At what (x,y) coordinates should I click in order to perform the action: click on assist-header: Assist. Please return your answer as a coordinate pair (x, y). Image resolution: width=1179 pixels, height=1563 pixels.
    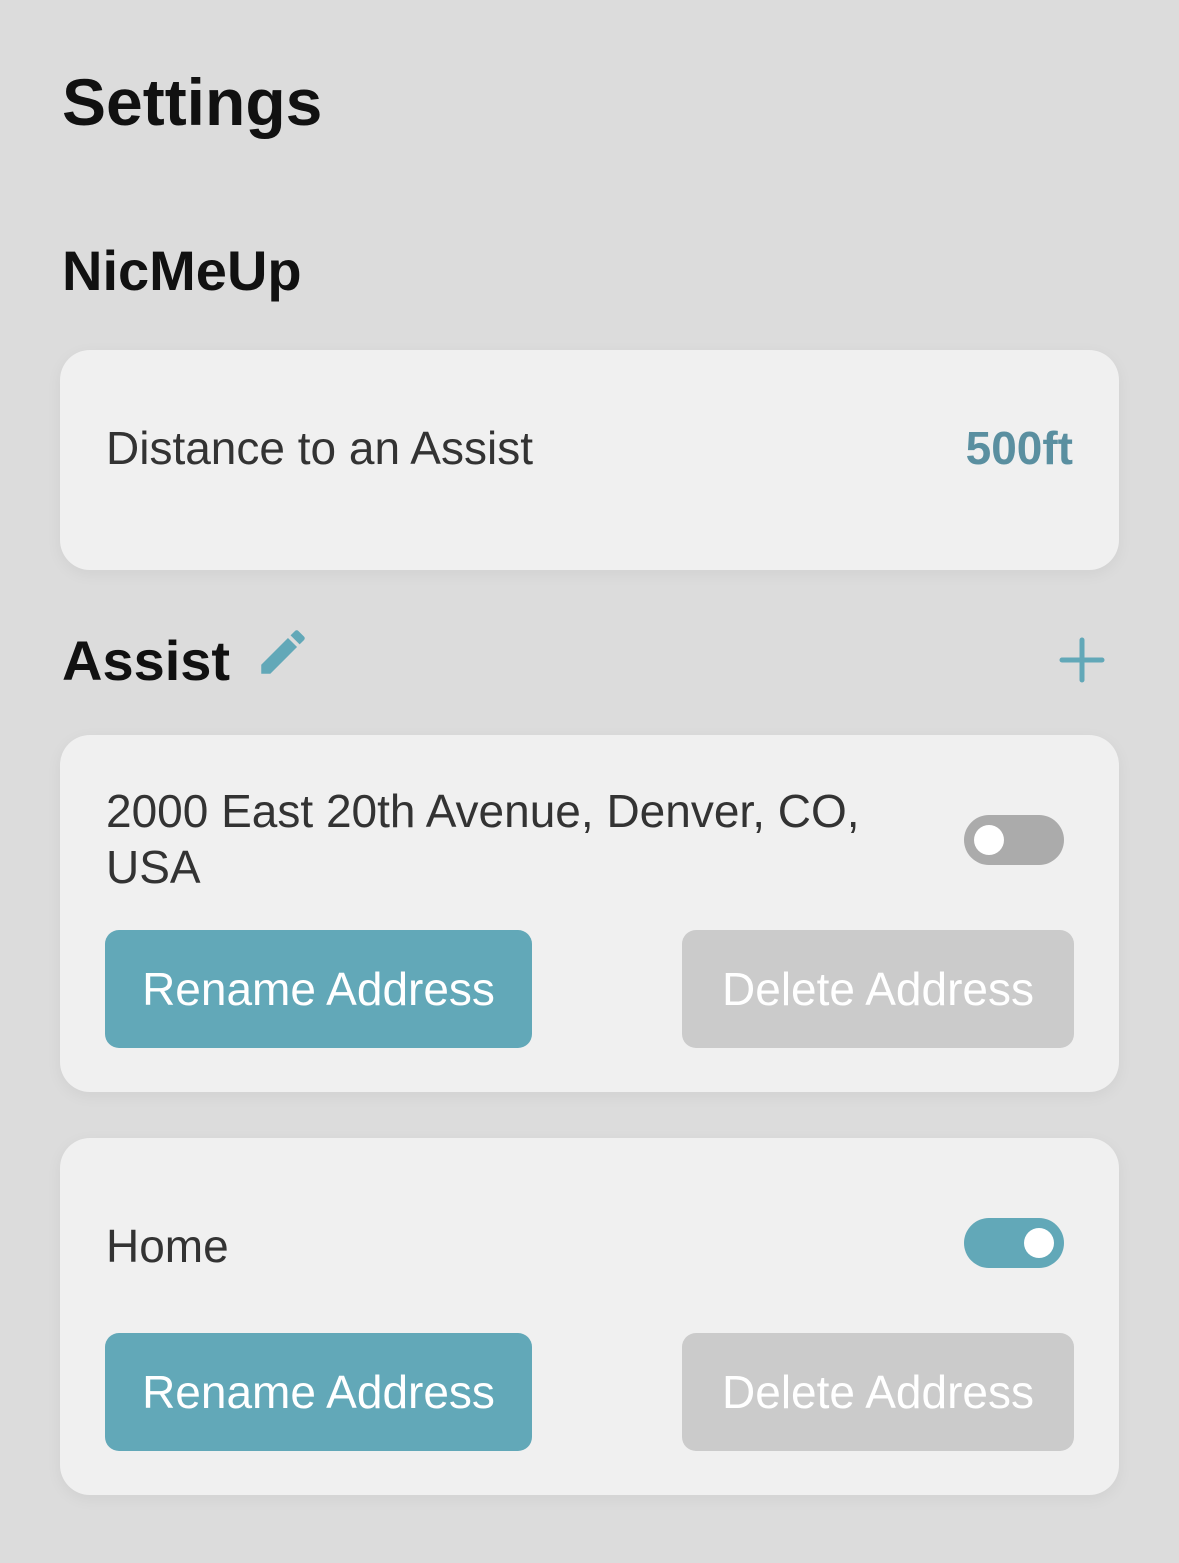
    Looking at the image, I should click on (187, 661).